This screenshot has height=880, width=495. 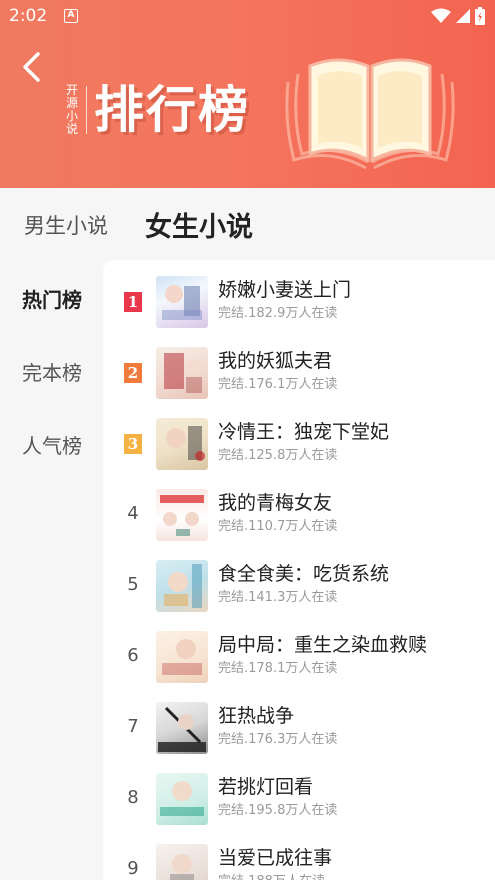 I want to click on wifi-icon, so click(x=441, y=15).